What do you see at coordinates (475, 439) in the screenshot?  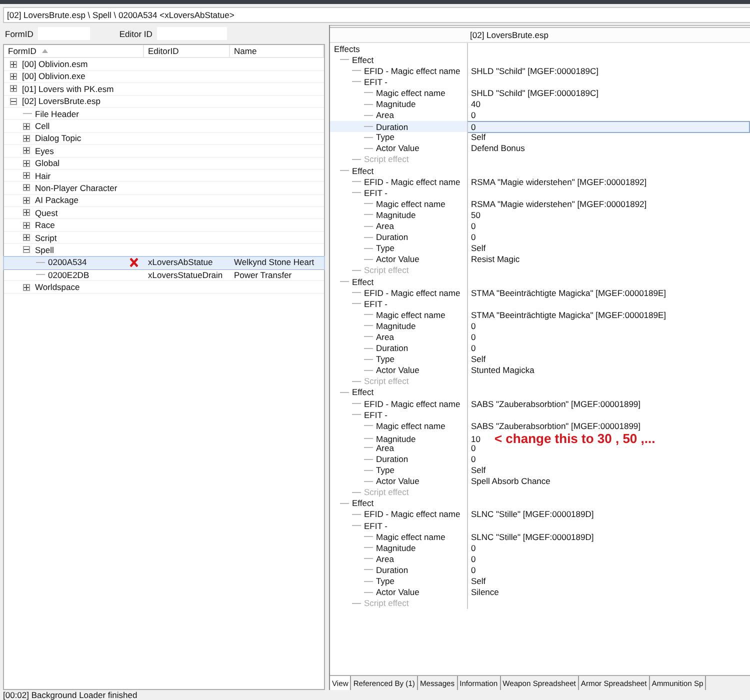 I see `field-value: 10` at bounding box center [475, 439].